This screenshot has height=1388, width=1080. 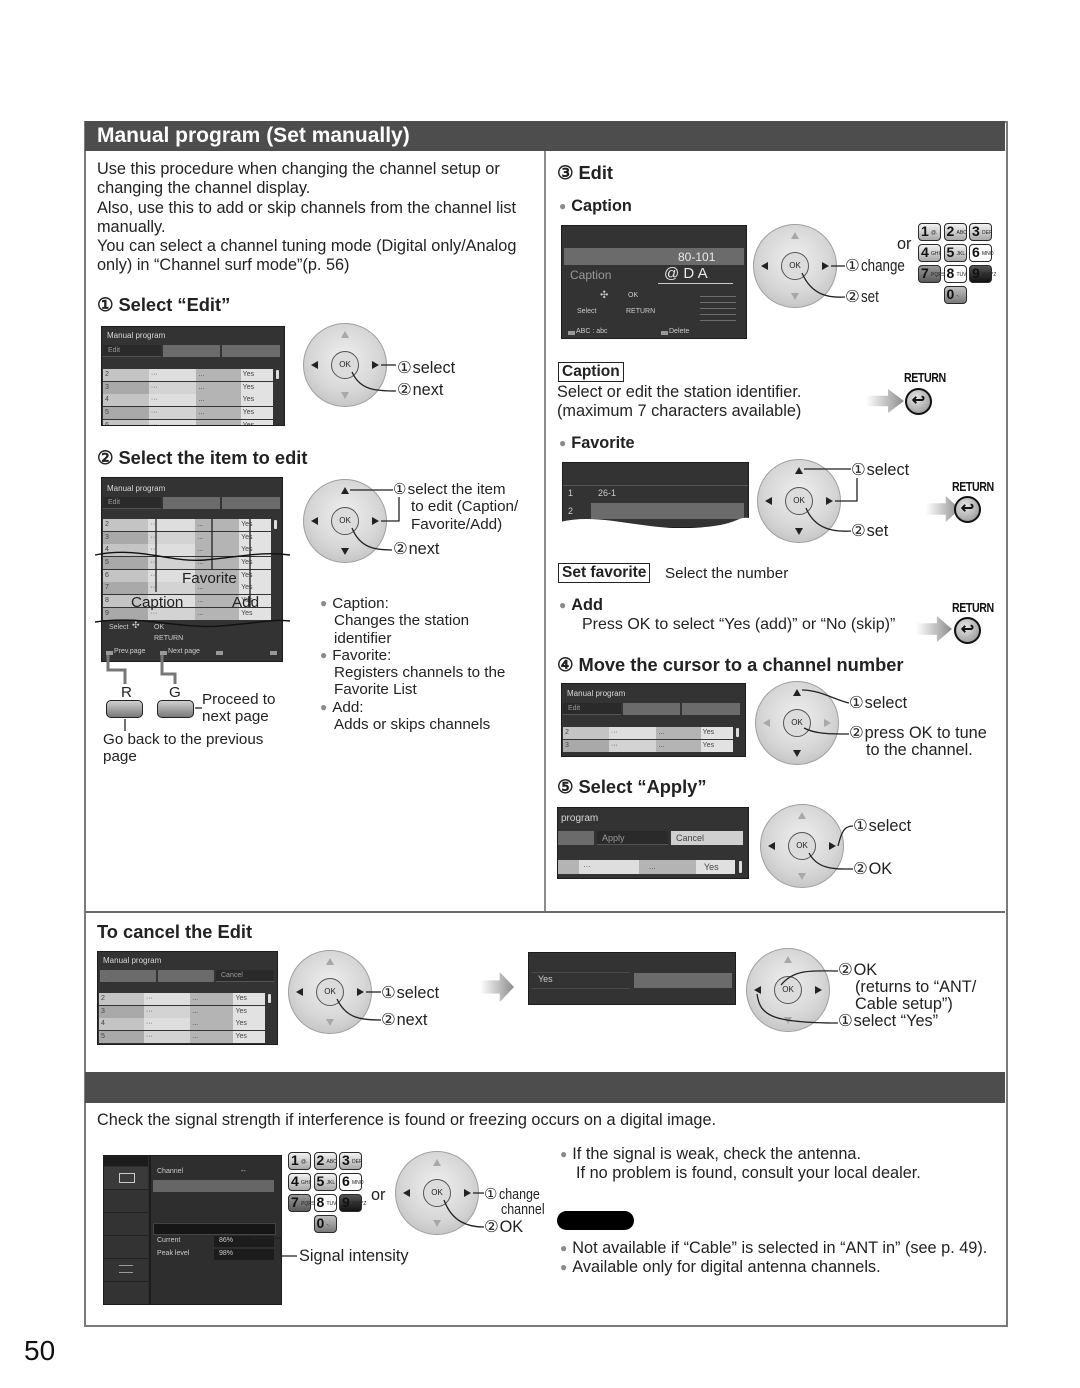 I want to click on selected-row-highlight, so click(x=213, y=1186).